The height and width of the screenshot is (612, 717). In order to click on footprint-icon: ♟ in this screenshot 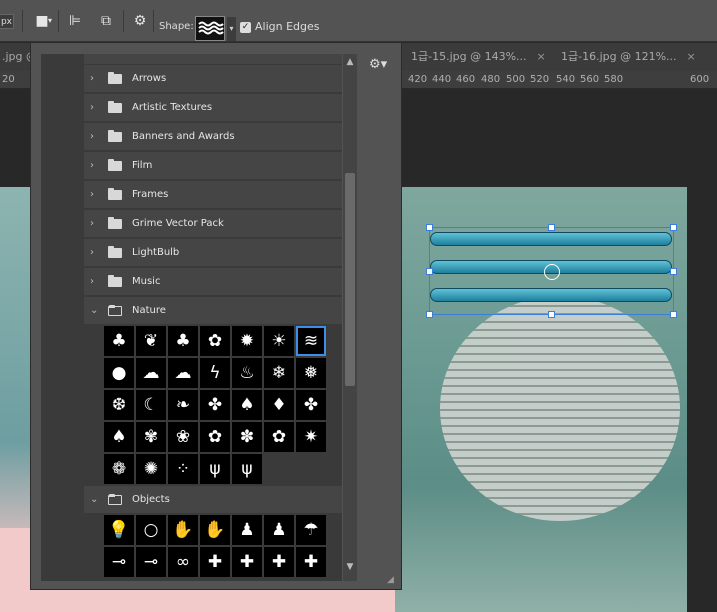, I will do `click(247, 530)`.